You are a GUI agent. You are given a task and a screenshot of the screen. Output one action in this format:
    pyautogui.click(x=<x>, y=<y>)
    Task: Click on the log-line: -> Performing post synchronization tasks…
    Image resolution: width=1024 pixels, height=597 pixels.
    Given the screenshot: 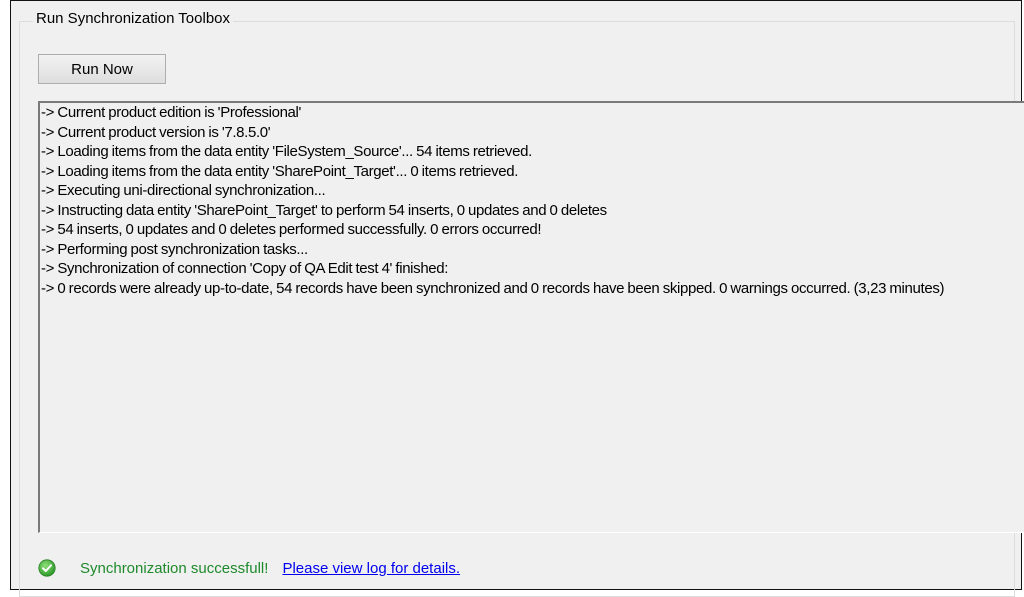 What is the action you would take?
    pyautogui.click(x=174, y=249)
    